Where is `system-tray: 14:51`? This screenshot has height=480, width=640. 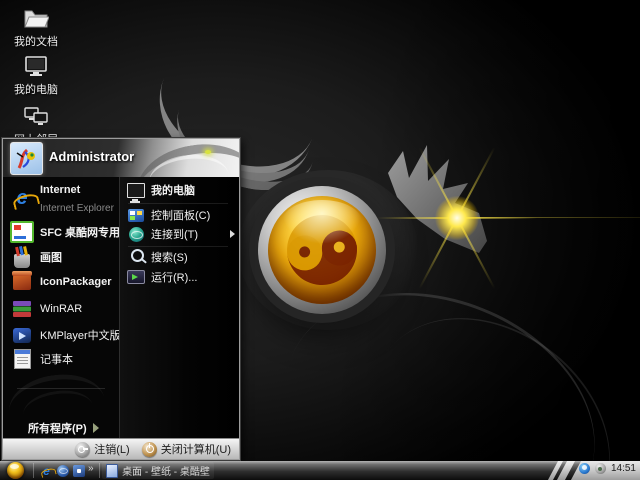
system-tray: 14:51 is located at coordinates (607, 468).